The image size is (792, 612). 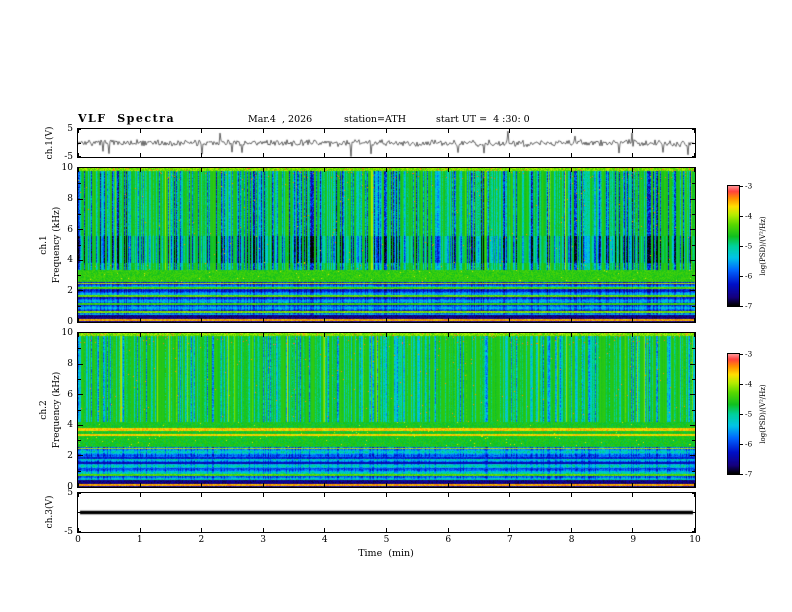 I want to click on ch3-waveform-canvas, so click(x=386, y=512).